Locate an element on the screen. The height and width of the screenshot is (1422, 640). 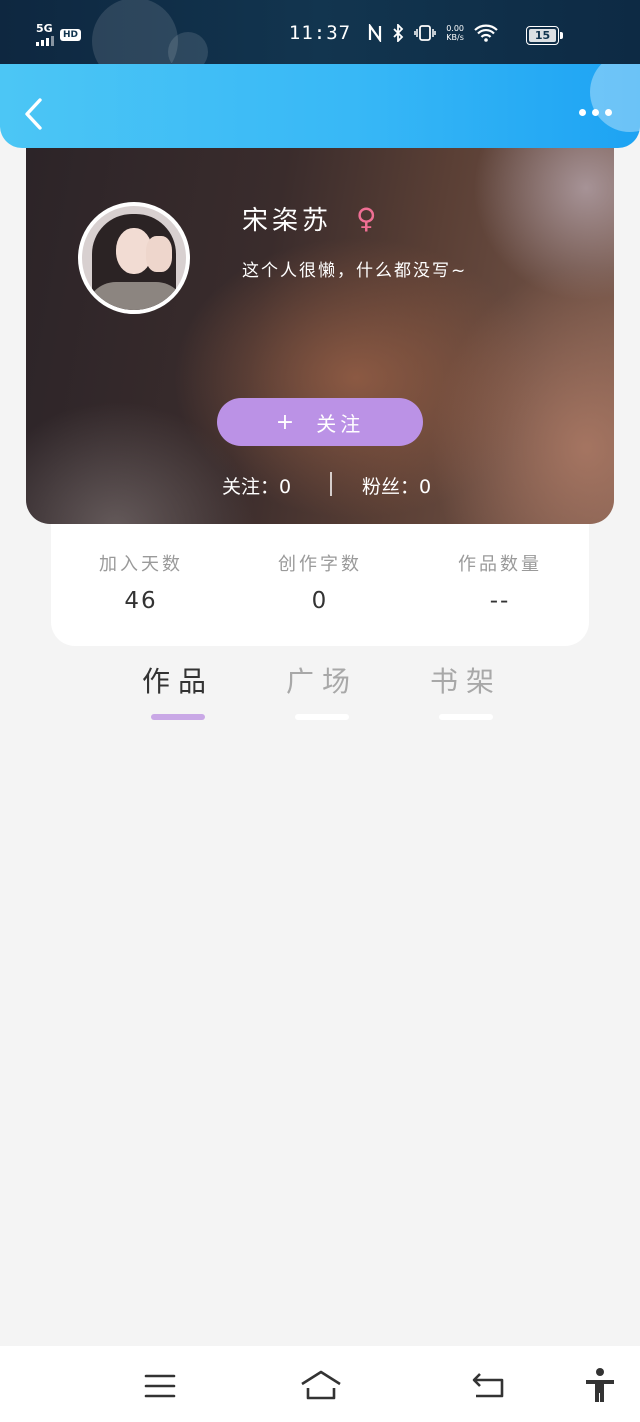
tab-bookshelf: 书架 is located at coordinates (466, 690).